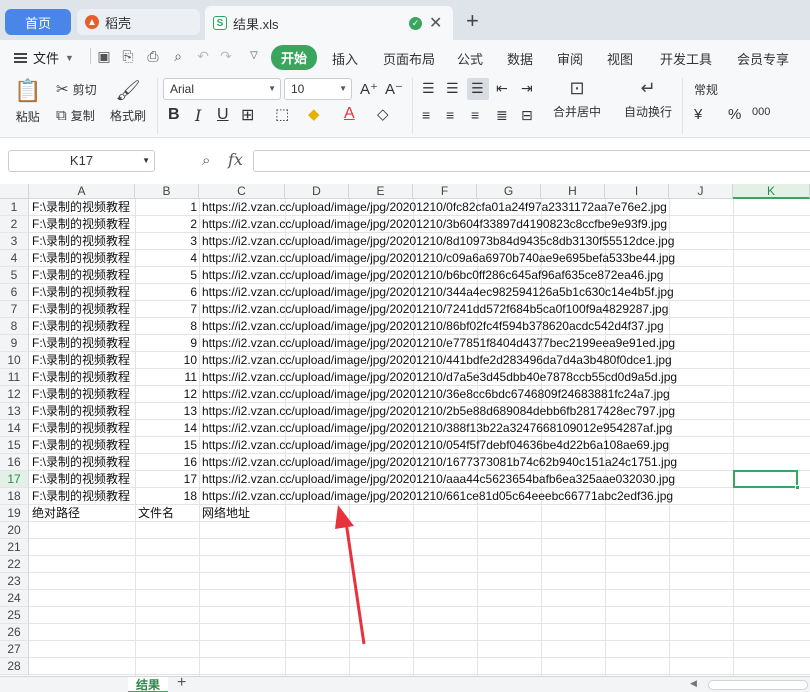  What do you see at coordinates (81, 161) in the screenshot?
I see `name-box: K17 ▼` at bounding box center [81, 161].